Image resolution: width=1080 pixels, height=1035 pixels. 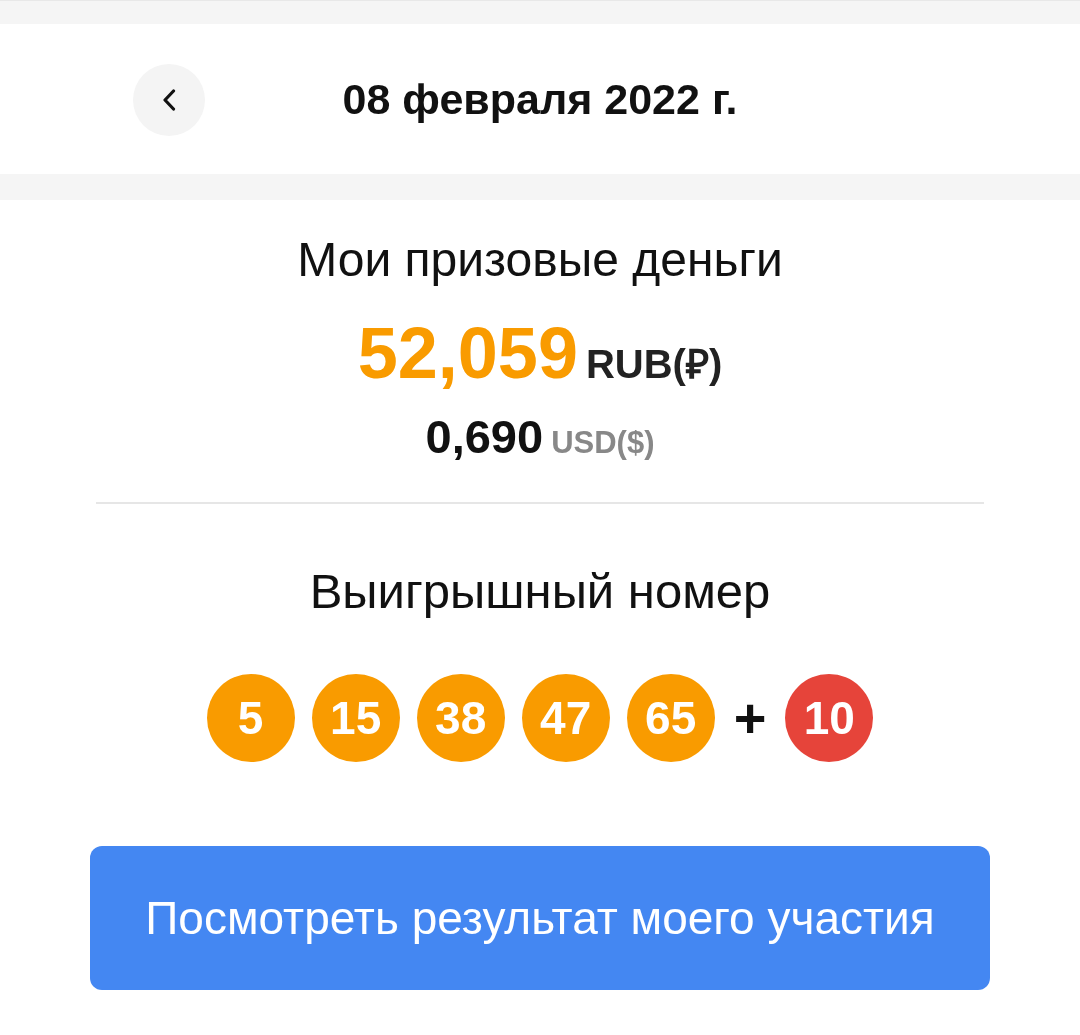 What do you see at coordinates (603, 442) in the screenshot?
I see `usd-currency-label: USD($)` at bounding box center [603, 442].